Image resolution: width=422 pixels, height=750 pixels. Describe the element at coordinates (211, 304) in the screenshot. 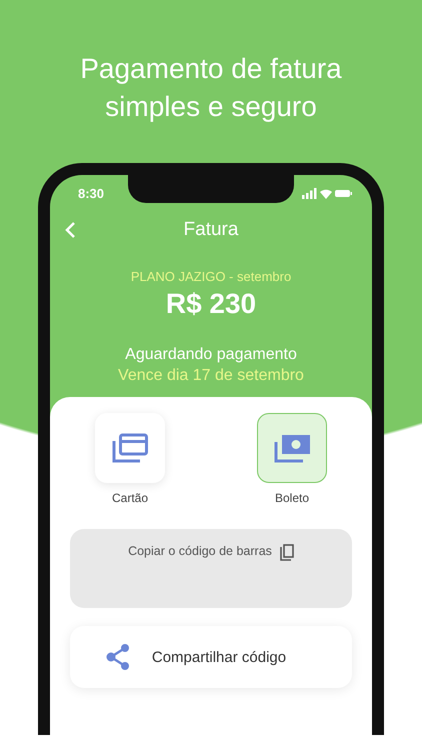

I see `invoice-amount: R$ 230` at that location.